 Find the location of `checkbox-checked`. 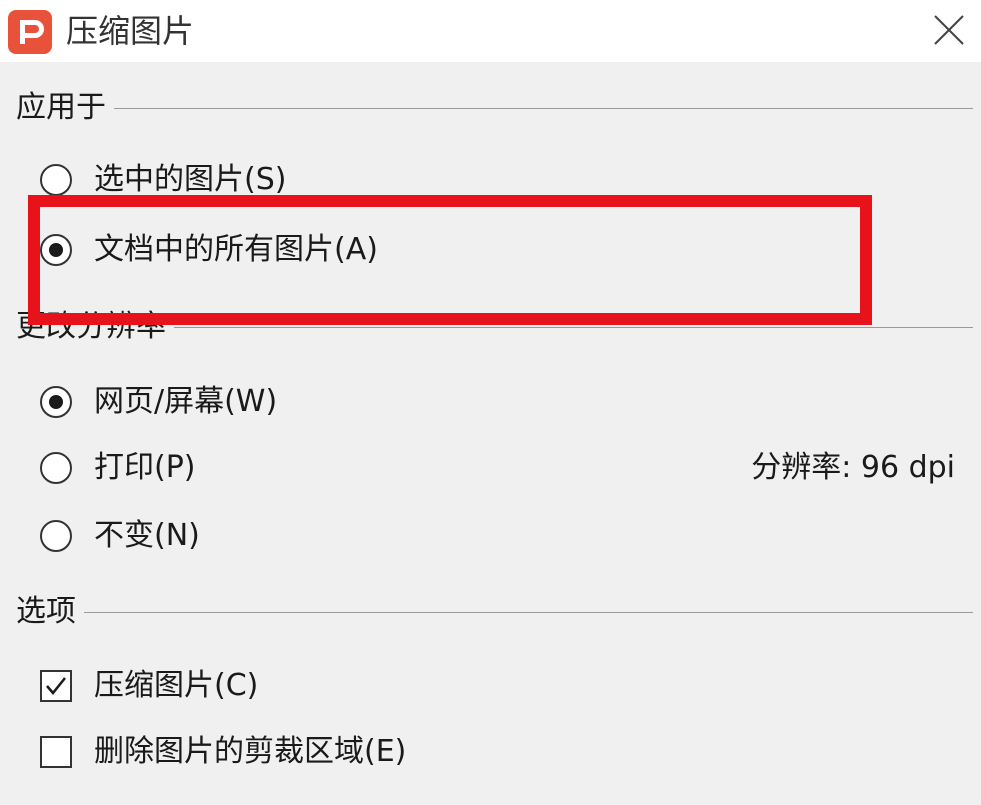

checkbox-checked is located at coordinates (56, 686).